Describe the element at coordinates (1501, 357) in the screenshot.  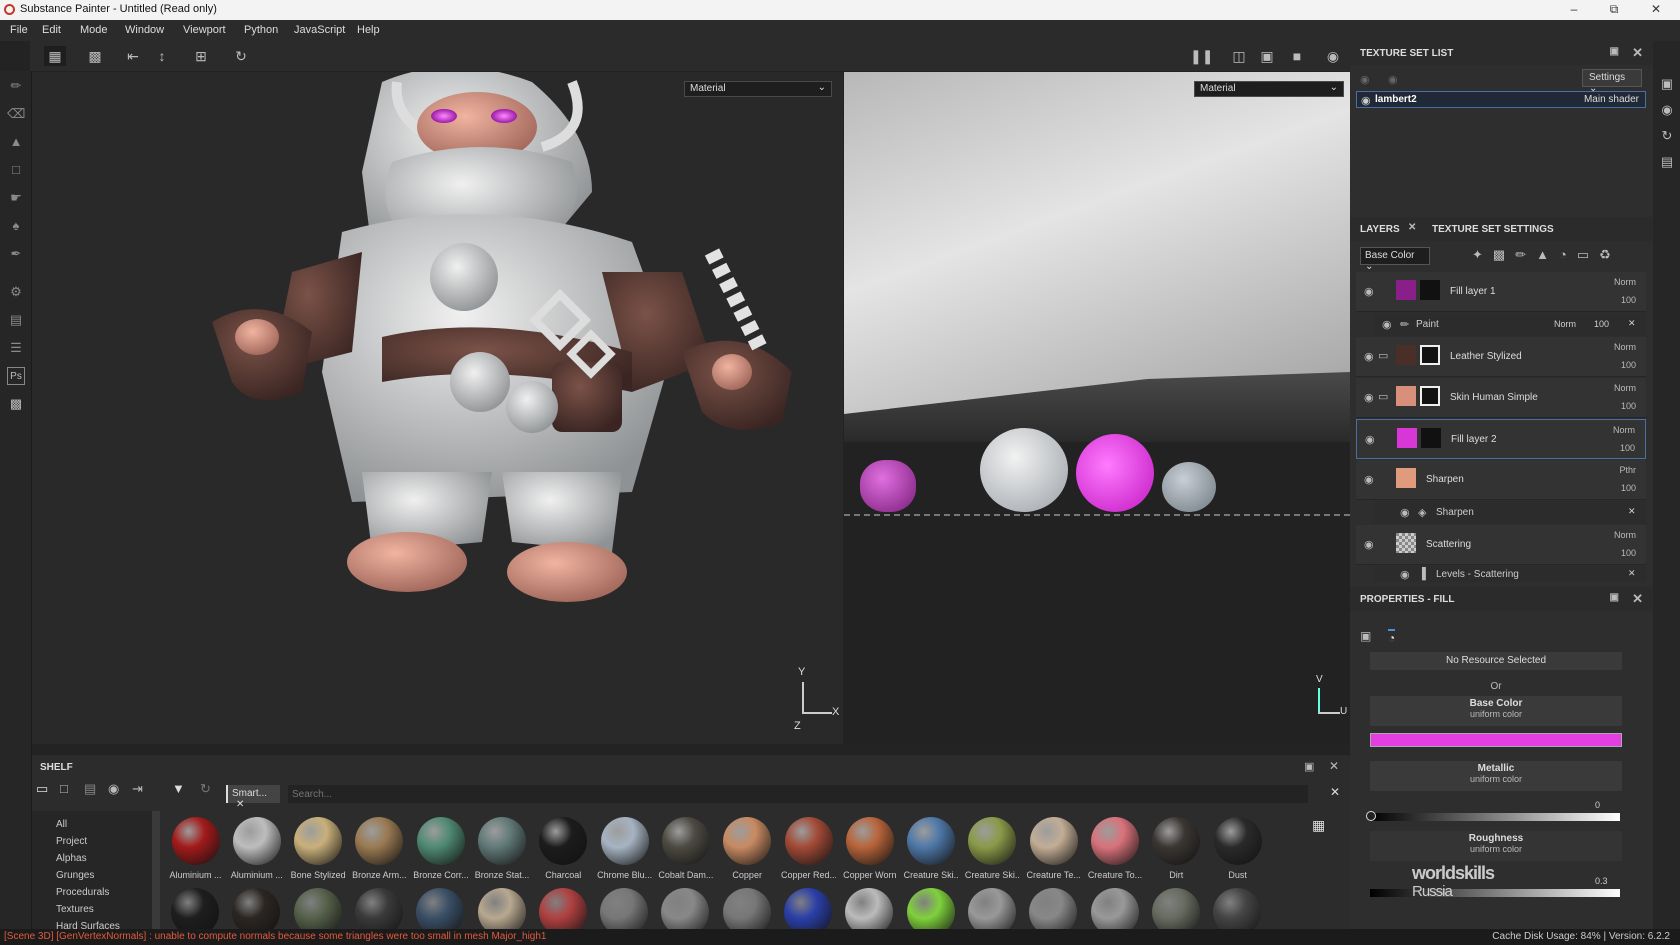
I see `layer-item: ◉ ▭ Leather Stylized Norm 100` at that location.